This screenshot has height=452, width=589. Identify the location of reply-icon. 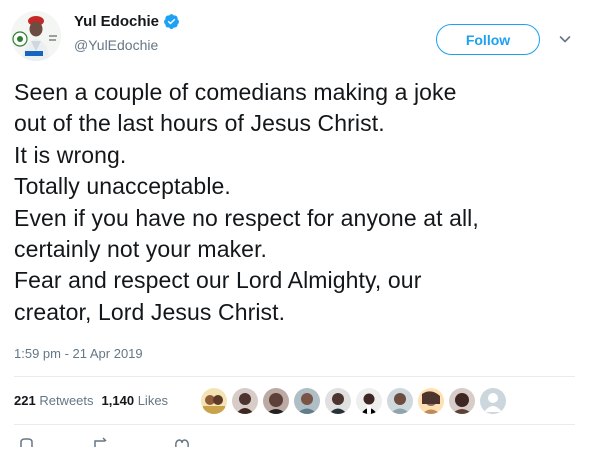
(26, 440).